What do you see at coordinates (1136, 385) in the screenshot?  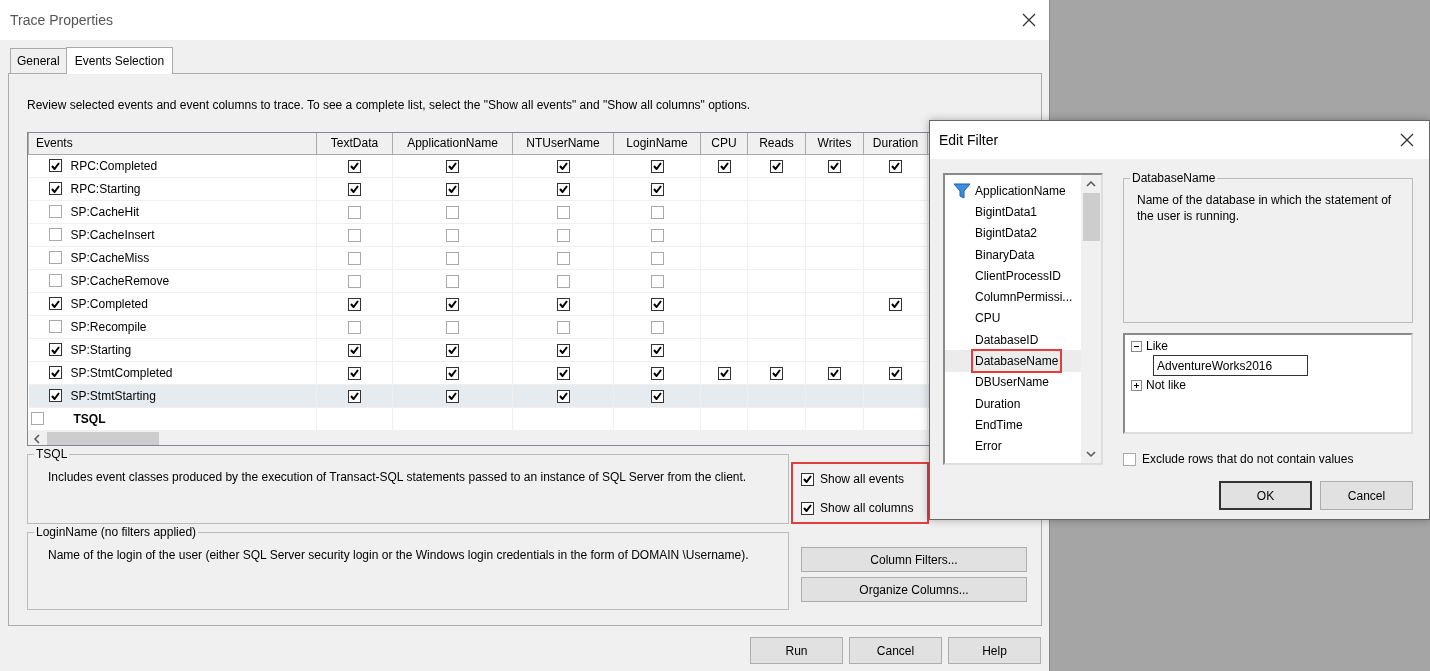 I see `expand-icon` at bounding box center [1136, 385].